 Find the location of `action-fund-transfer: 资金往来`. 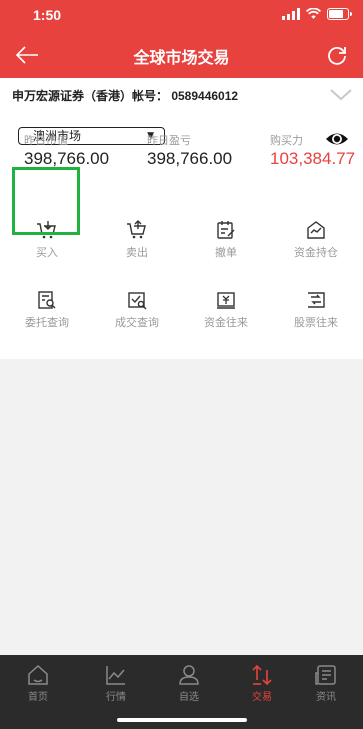

action-fund-transfer: 资金往来 is located at coordinates (226, 319).